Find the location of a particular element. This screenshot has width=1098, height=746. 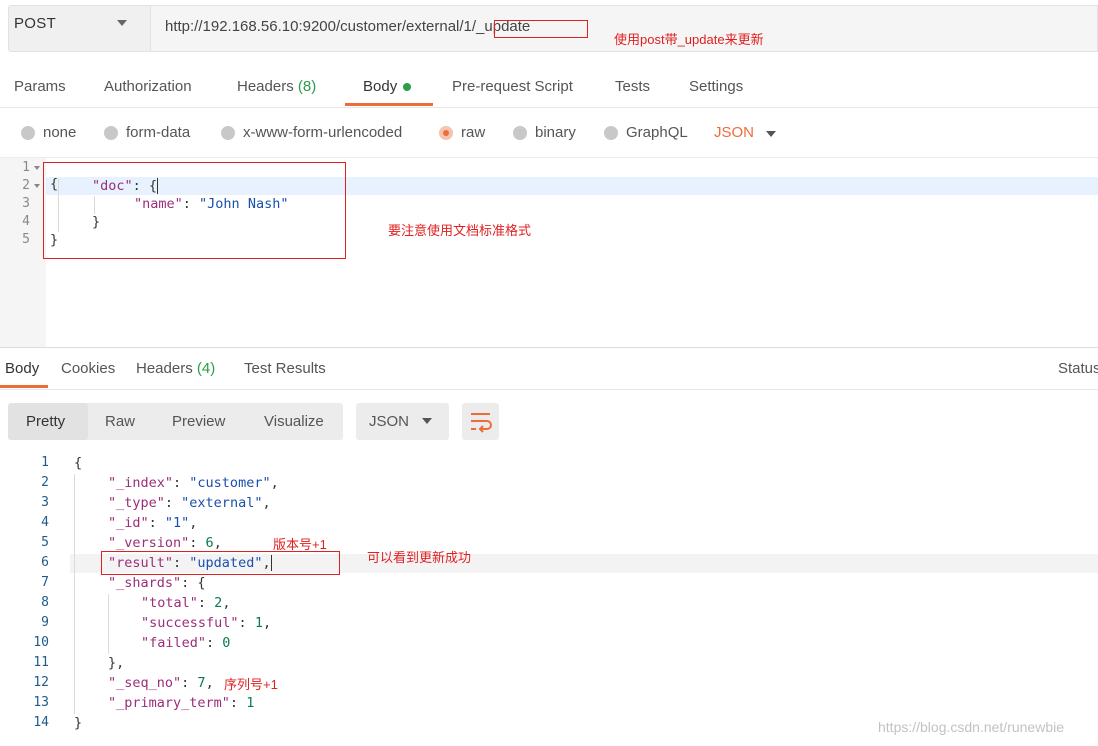

json-key: "_seq_no" is located at coordinates (145, 683).